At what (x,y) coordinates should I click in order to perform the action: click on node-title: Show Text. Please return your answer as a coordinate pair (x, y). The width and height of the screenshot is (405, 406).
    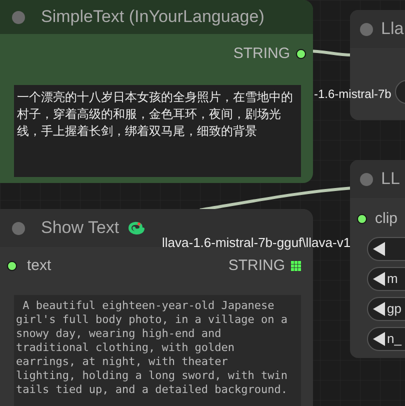
    Looking at the image, I should click on (80, 228).